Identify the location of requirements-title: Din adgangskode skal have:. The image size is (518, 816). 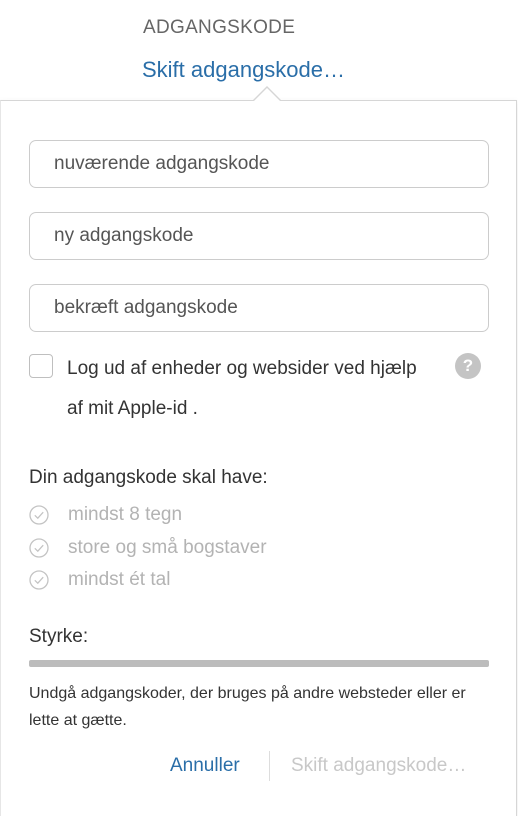
(148, 477).